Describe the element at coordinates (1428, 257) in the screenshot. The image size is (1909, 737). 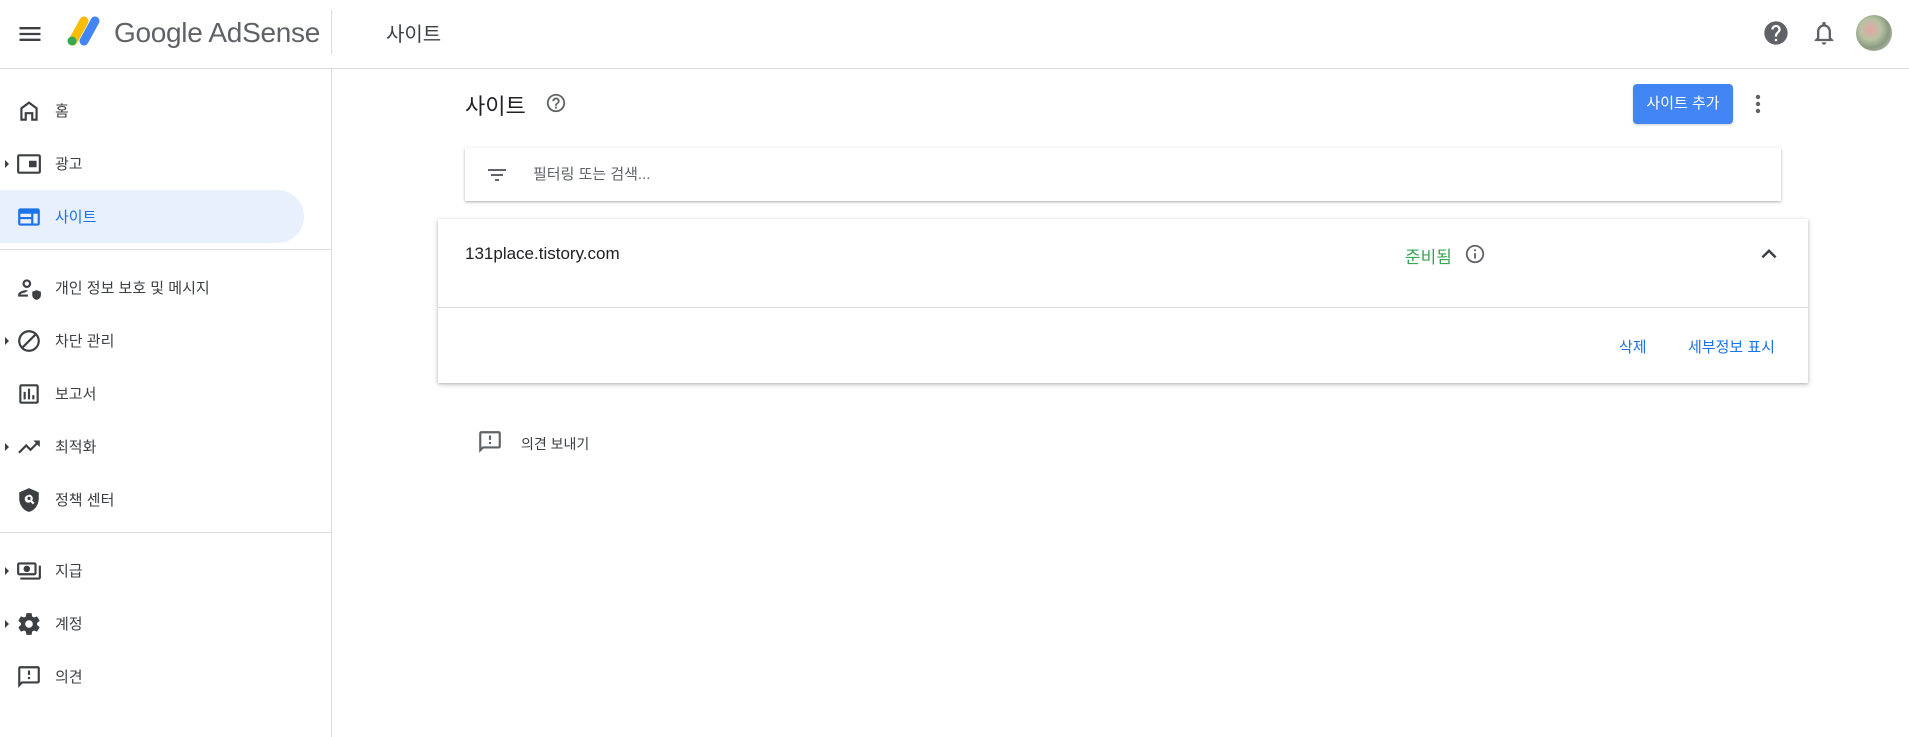
I see `status-badge: 준비됨` at that location.